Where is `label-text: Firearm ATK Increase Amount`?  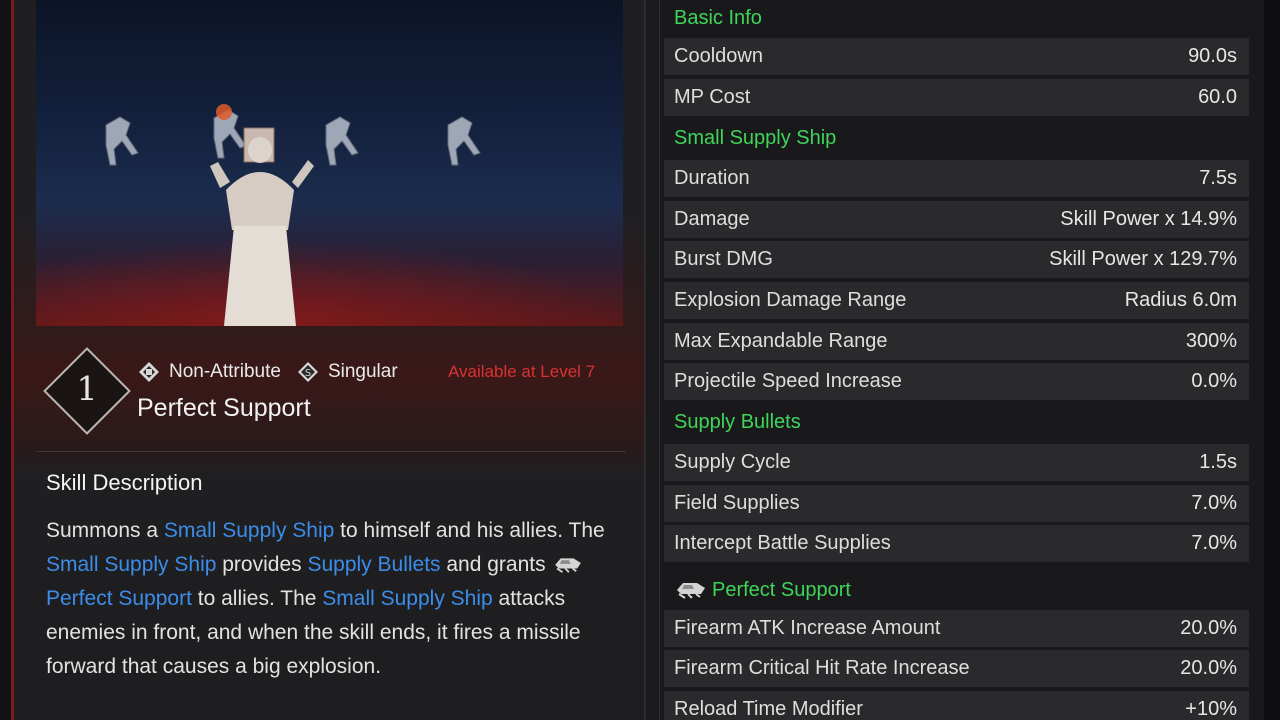
label-text: Firearm ATK Increase Amount is located at coordinates (807, 628).